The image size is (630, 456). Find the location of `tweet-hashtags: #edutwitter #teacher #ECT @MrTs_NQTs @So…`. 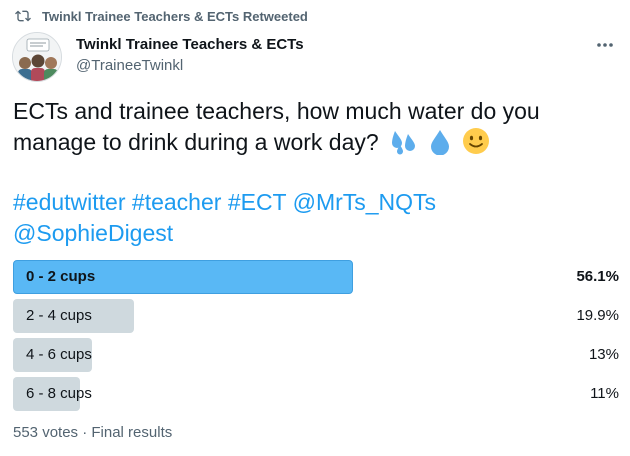

tweet-hashtags: #edutwitter #teacher #ECT @MrTs_NQTs @So… is located at coordinates (313, 218).